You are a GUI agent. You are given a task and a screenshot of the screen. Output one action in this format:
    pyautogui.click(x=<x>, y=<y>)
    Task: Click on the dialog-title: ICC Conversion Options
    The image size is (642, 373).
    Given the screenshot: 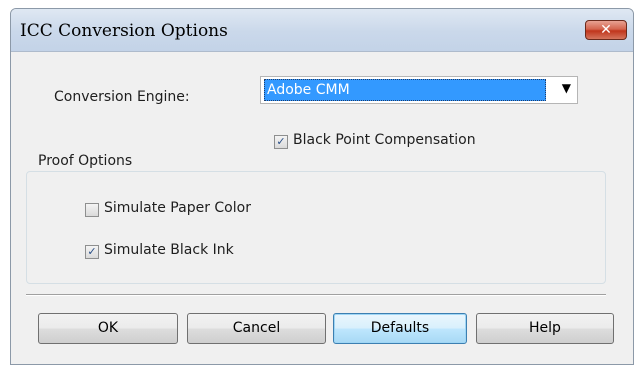 What is the action you would take?
    pyautogui.click(x=124, y=31)
    